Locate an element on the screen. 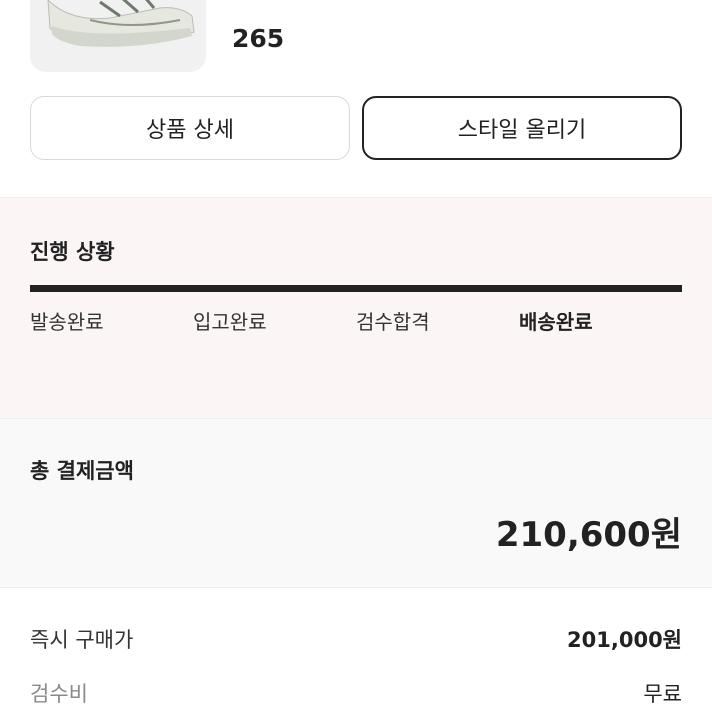 This screenshot has height=712, width=712. product-detail-button: 상품 상세 is located at coordinates (190, 128).